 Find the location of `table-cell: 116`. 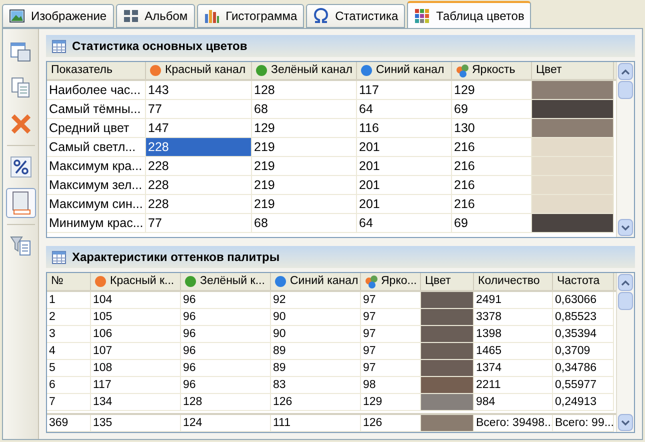

table-cell: 116 is located at coordinates (404, 128).